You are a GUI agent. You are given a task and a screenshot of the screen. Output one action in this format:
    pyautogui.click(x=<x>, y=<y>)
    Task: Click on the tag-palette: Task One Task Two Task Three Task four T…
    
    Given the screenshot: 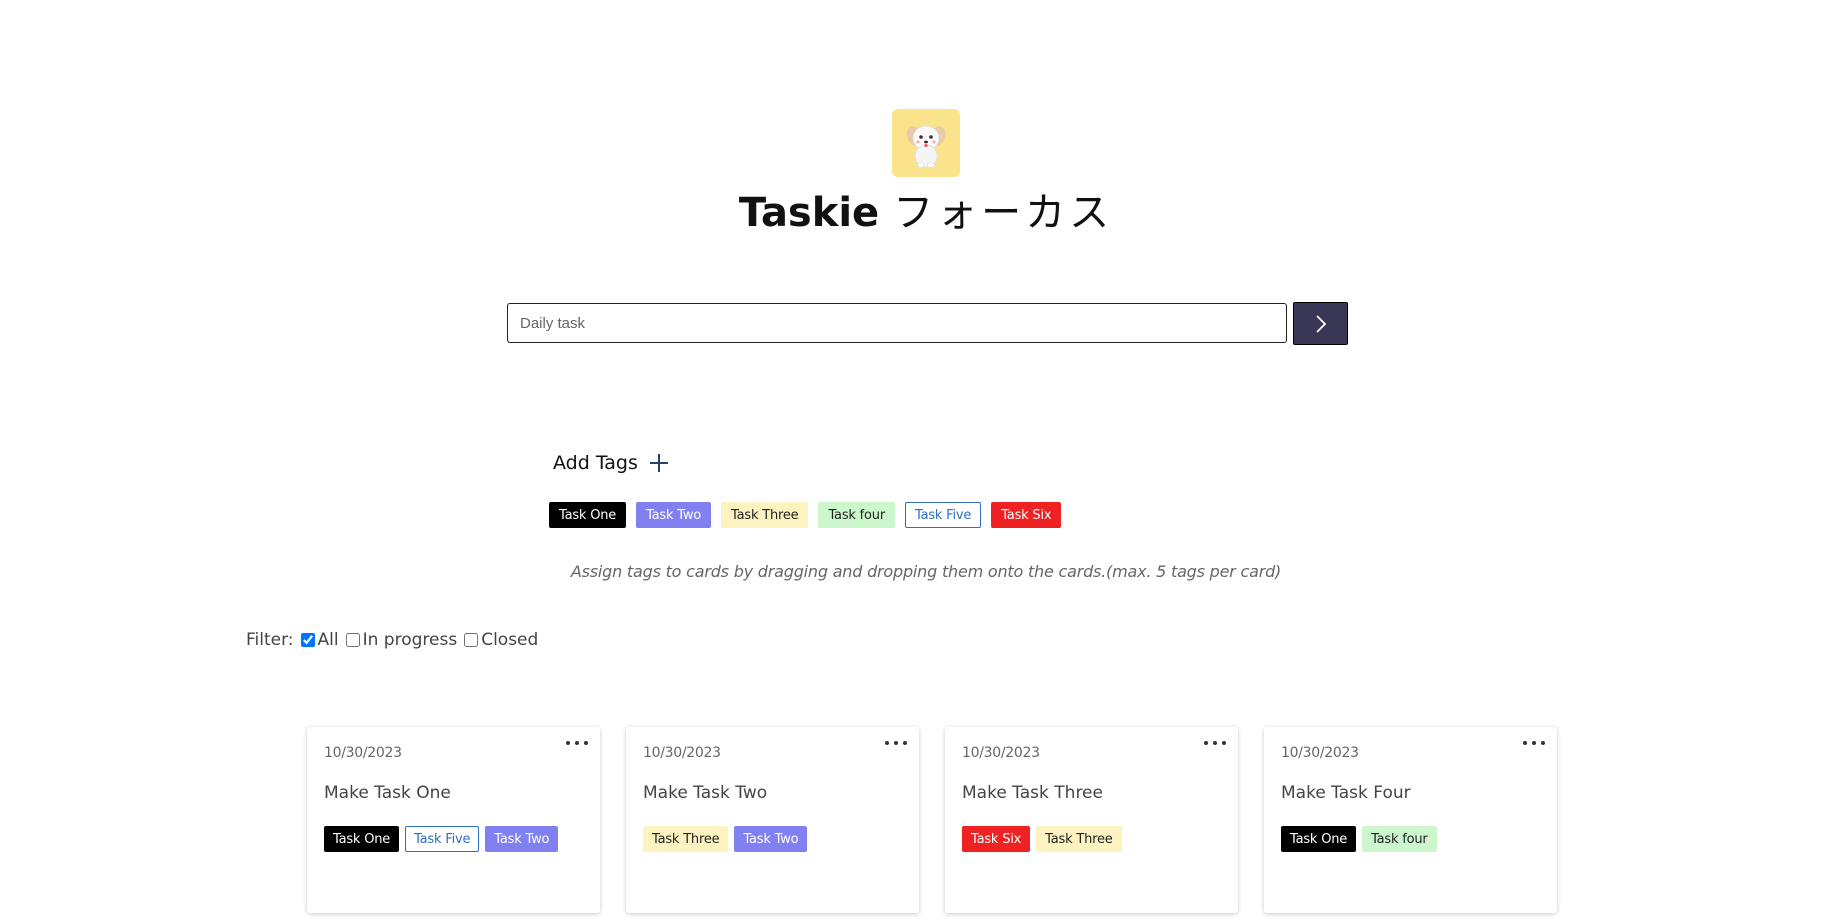 What is the action you would take?
    pyautogui.click(x=805, y=515)
    